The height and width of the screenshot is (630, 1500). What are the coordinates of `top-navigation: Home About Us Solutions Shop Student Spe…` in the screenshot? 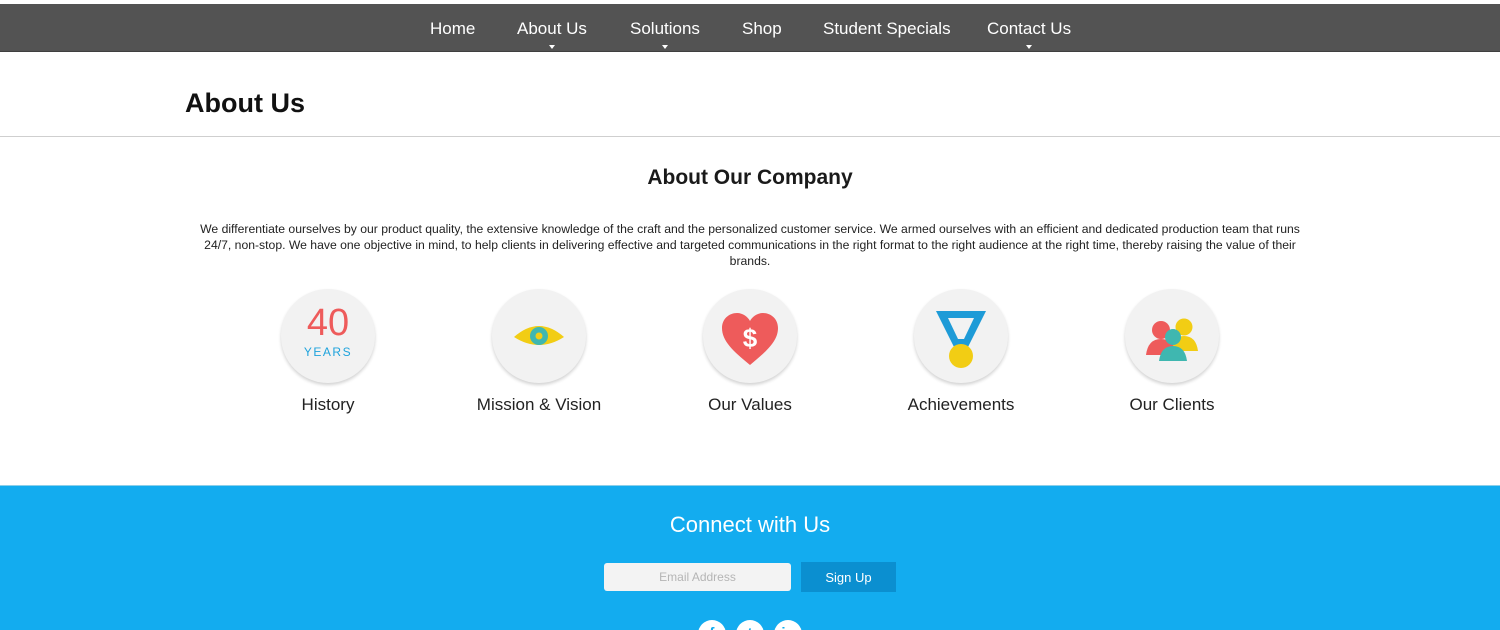 It's located at (750, 28).